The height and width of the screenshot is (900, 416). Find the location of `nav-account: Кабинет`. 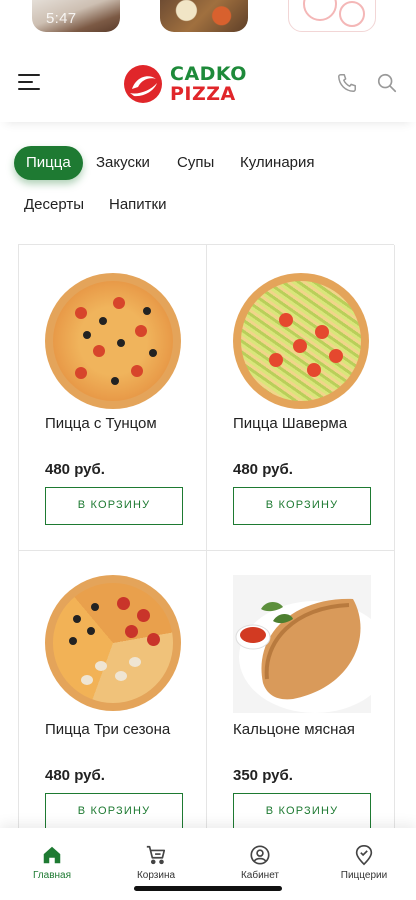

nav-account: Кабинет is located at coordinates (260, 862).